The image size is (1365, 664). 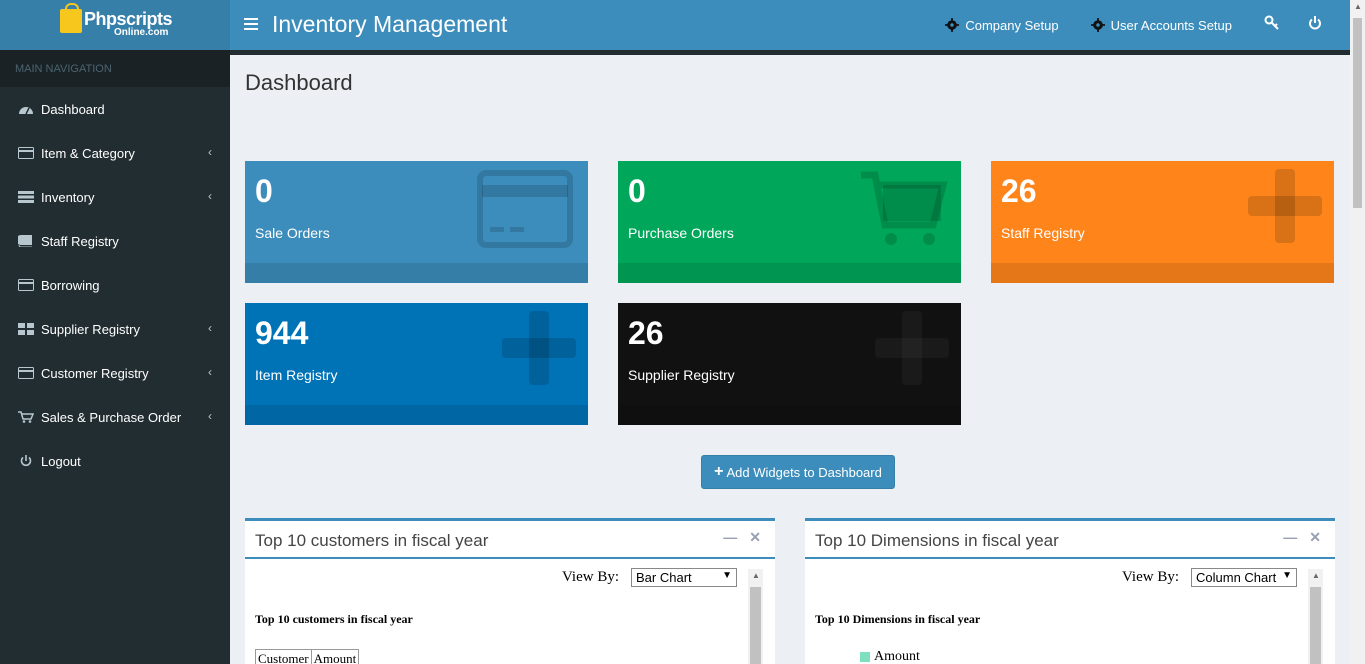 I want to click on widget-header: Top 10 customers in fiscal year — ✕, so click(x=510, y=540).